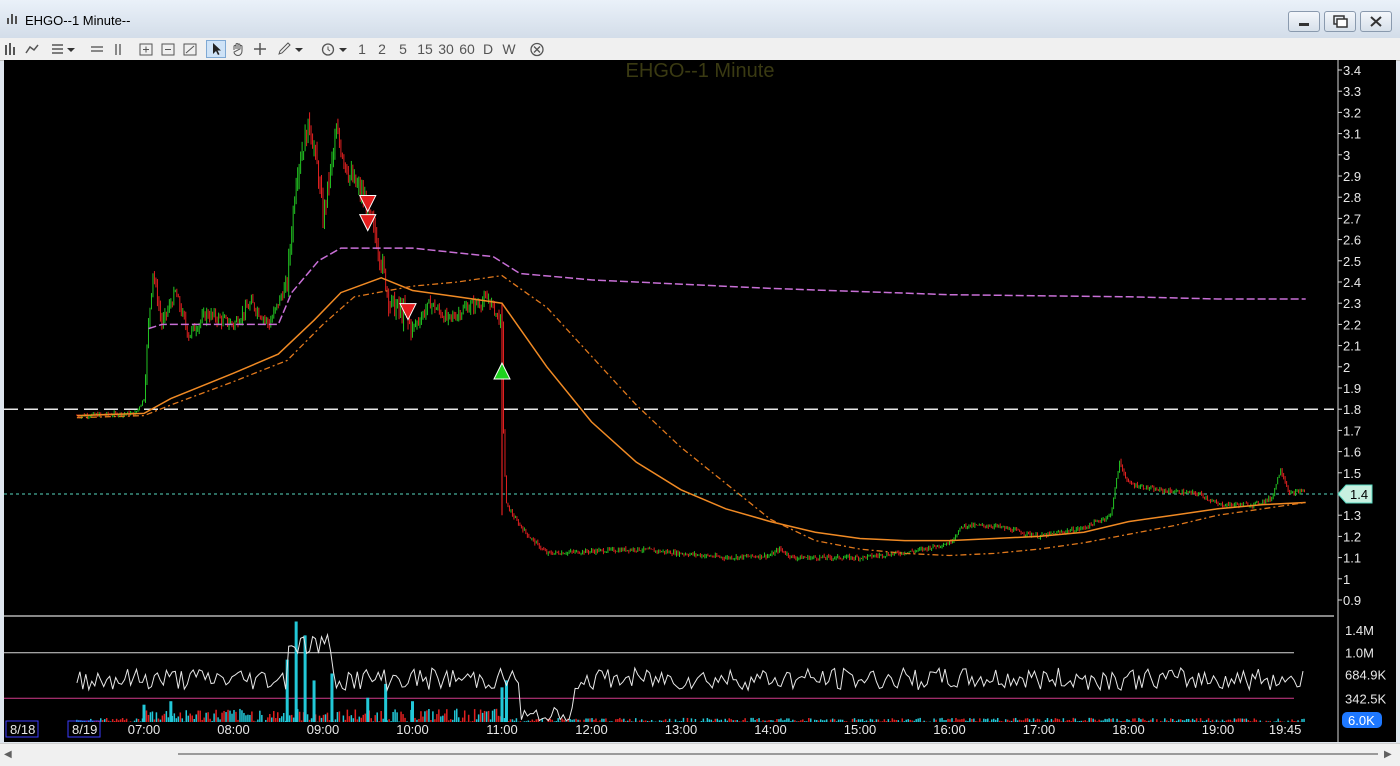 This screenshot has width=1400, height=766. I want to click on interval-30: 30, so click(446, 49).